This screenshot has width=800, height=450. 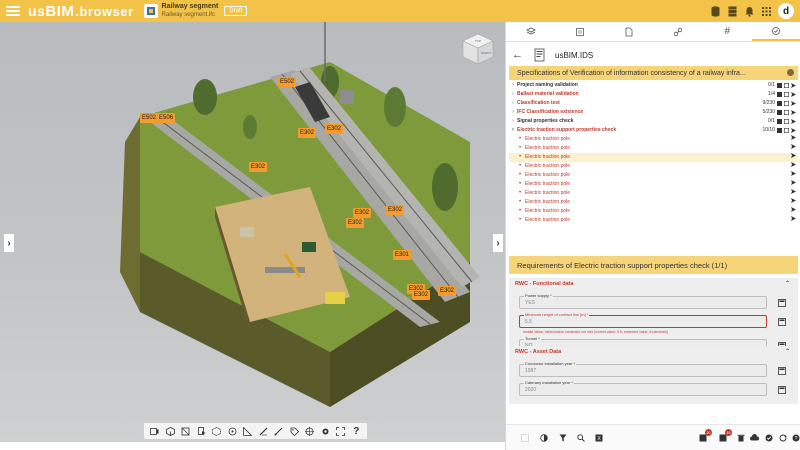 What do you see at coordinates (186, 431) in the screenshot?
I see `fit-view-icon` at bounding box center [186, 431].